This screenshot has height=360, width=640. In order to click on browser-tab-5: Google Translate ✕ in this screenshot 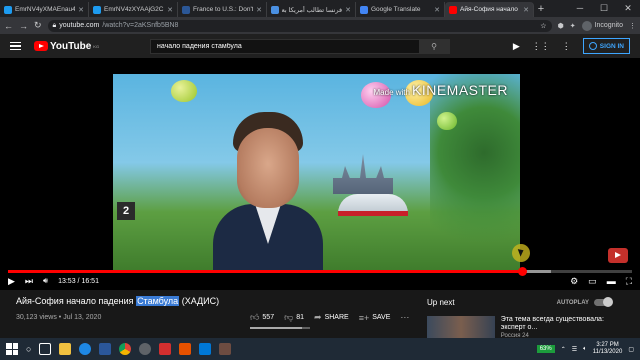, I will do `click(400, 9)`.